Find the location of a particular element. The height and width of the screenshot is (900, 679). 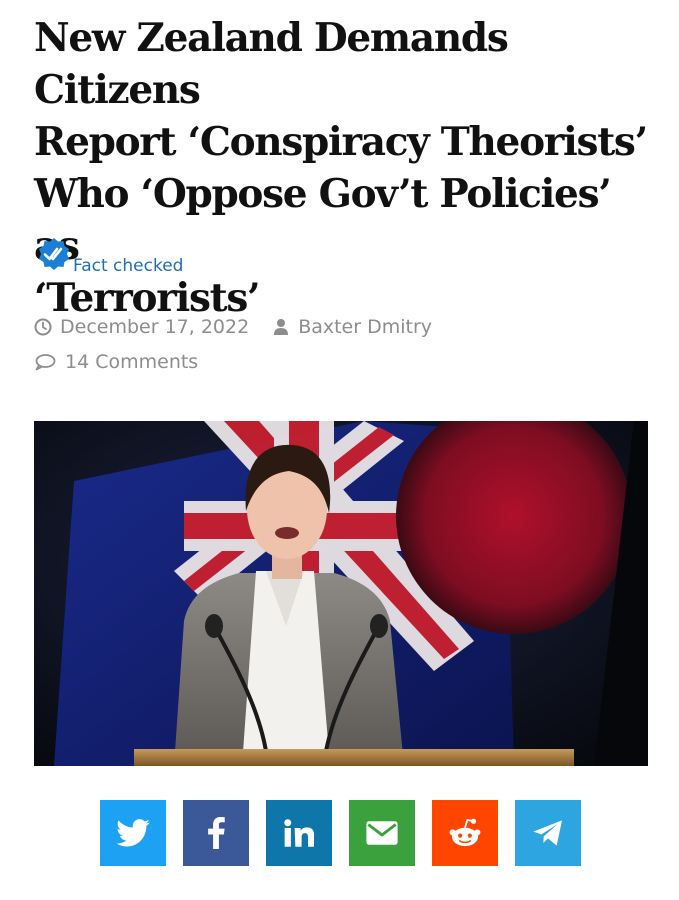

fact-check-link: Fact checked is located at coordinates (128, 266).